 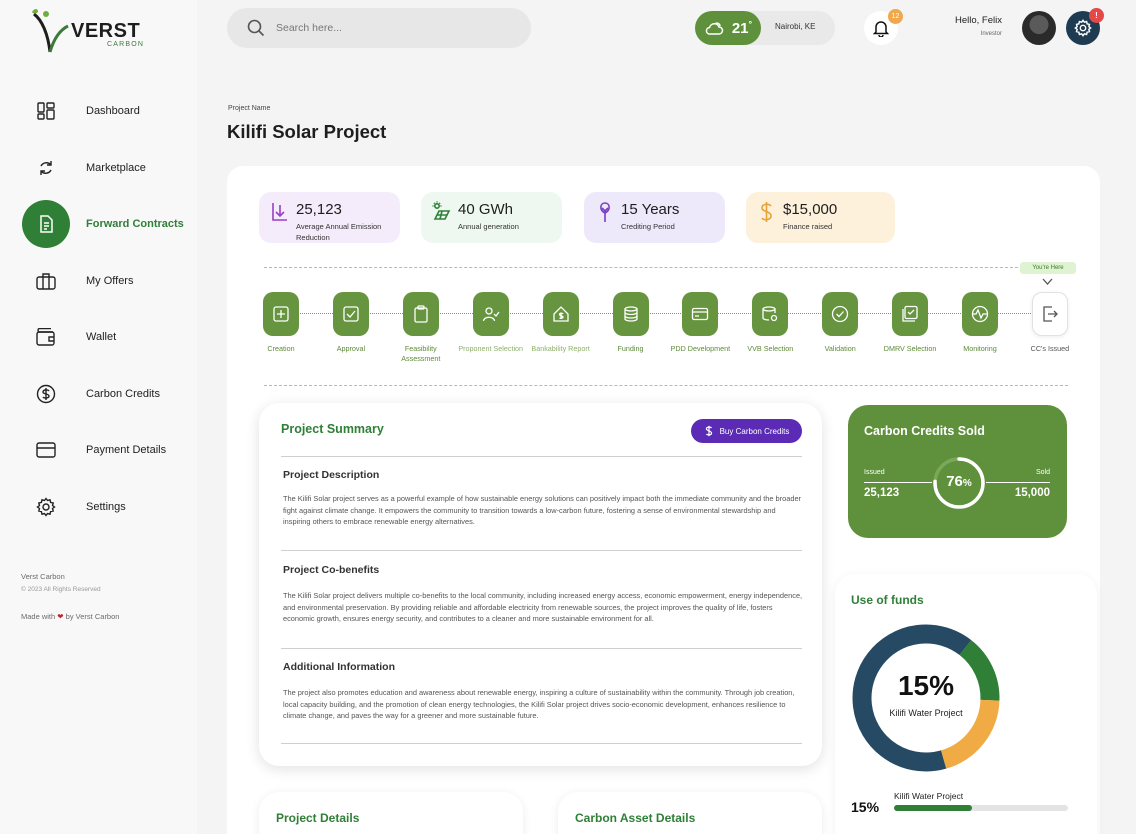 I want to click on step-6: Funding, so click(x=631, y=323).